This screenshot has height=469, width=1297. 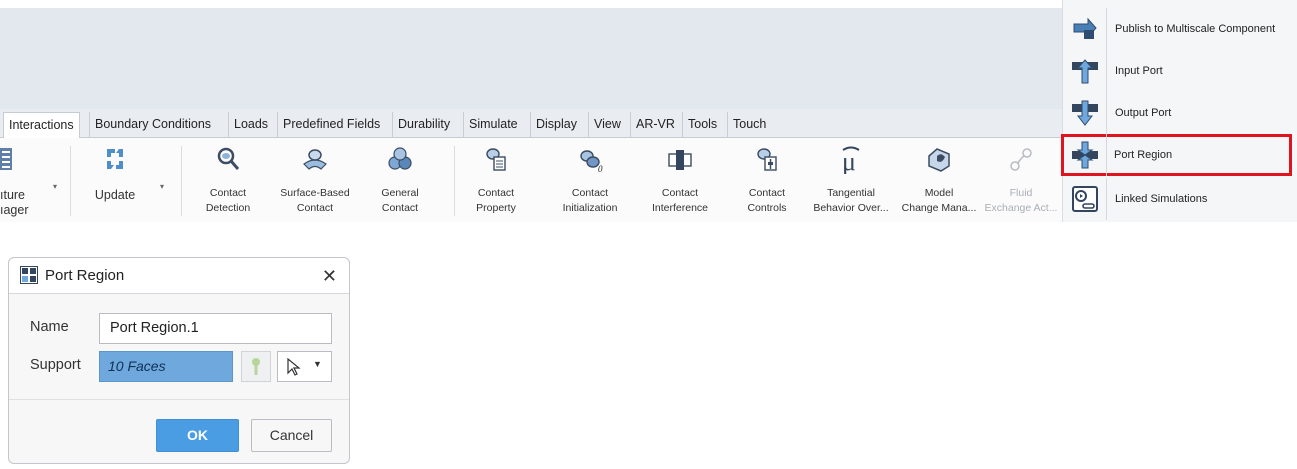 I want to click on tab-interactions: Interactions, so click(x=41, y=125).